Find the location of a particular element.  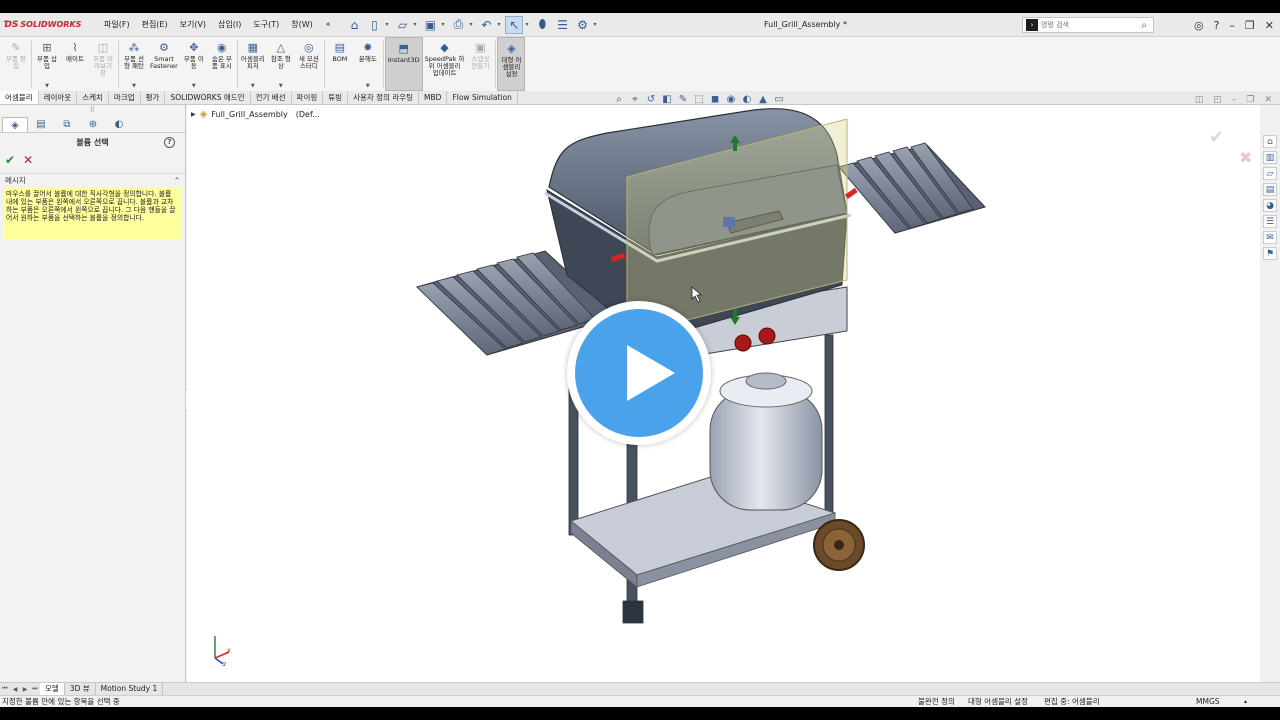

tab-10: MBD is located at coordinates (433, 97).